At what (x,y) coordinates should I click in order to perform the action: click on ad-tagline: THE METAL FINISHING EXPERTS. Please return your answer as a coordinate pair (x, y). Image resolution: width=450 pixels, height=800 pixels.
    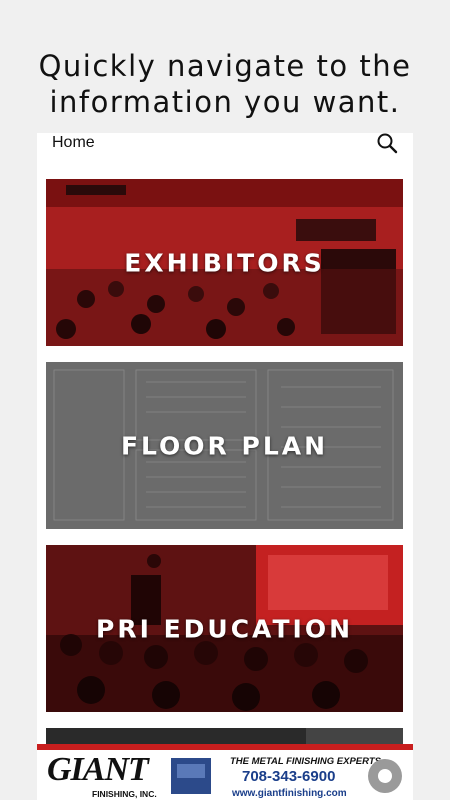
    Looking at the image, I should click on (305, 761).